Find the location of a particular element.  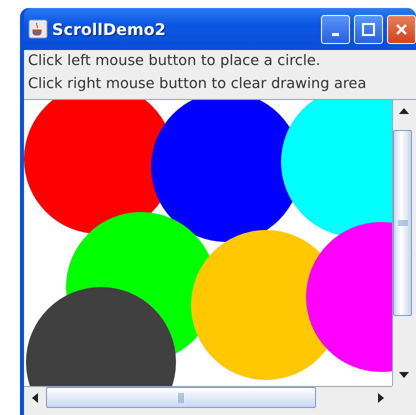

java-cup-icon is located at coordinates (38, 29).